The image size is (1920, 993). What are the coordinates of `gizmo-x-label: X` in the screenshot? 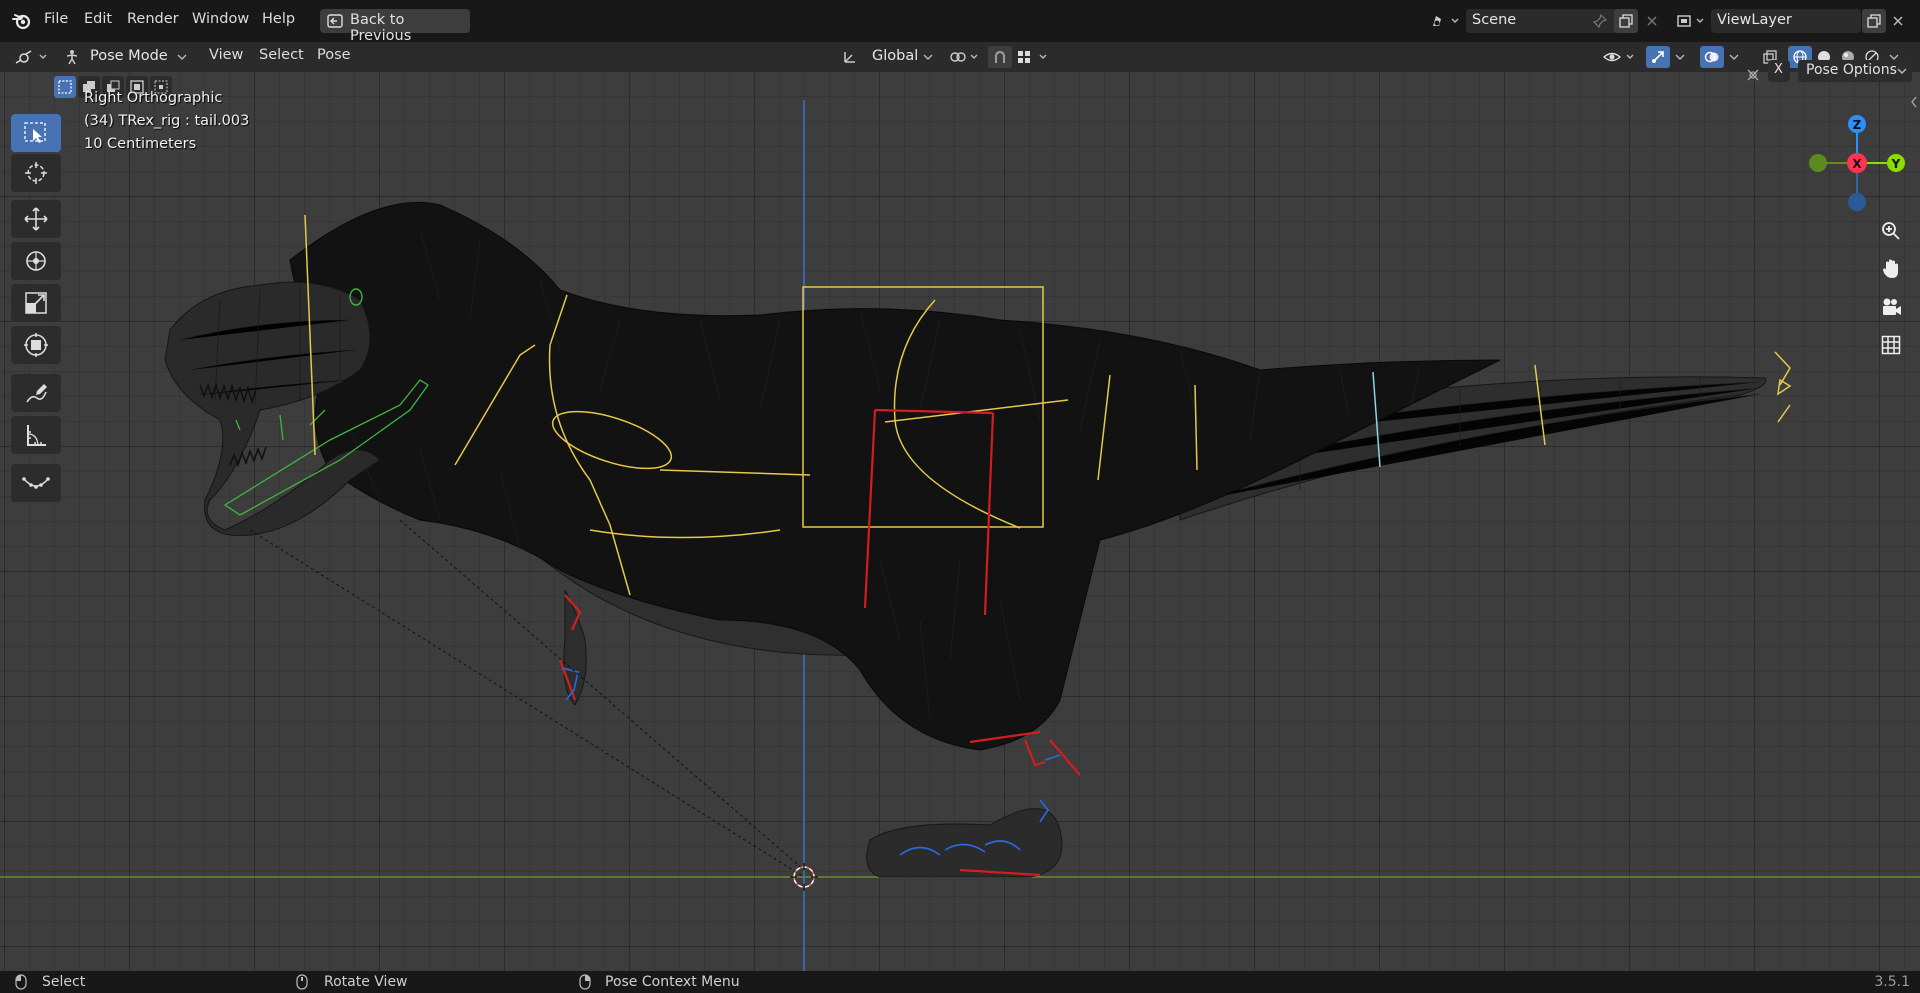 It's located at (1857, 164).